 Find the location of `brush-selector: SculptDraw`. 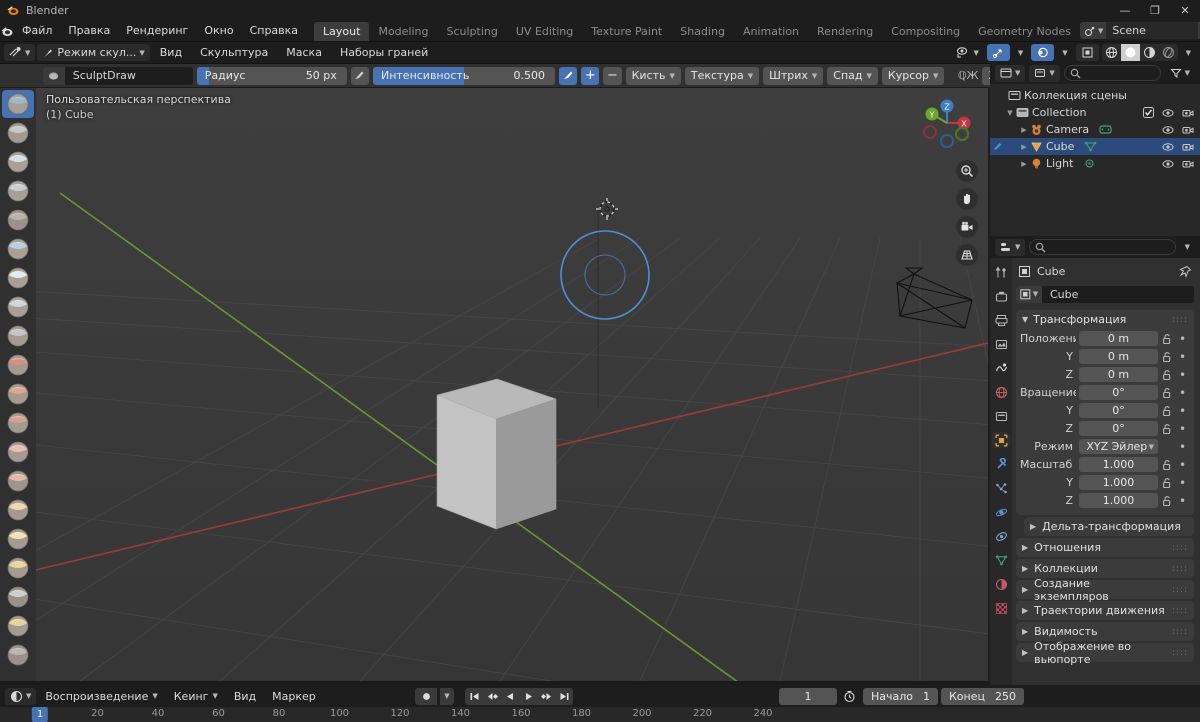

brush-selector: SculptDraw is located at coordinates (117, 75).